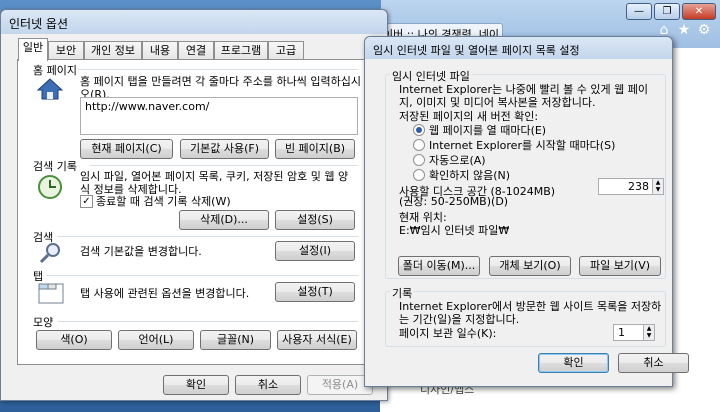 The image size is (720, 412). What do you see at coordinates (667, 11) in the screenshot?
I see `restore-button: ❐` at bounding box center [667, 11].